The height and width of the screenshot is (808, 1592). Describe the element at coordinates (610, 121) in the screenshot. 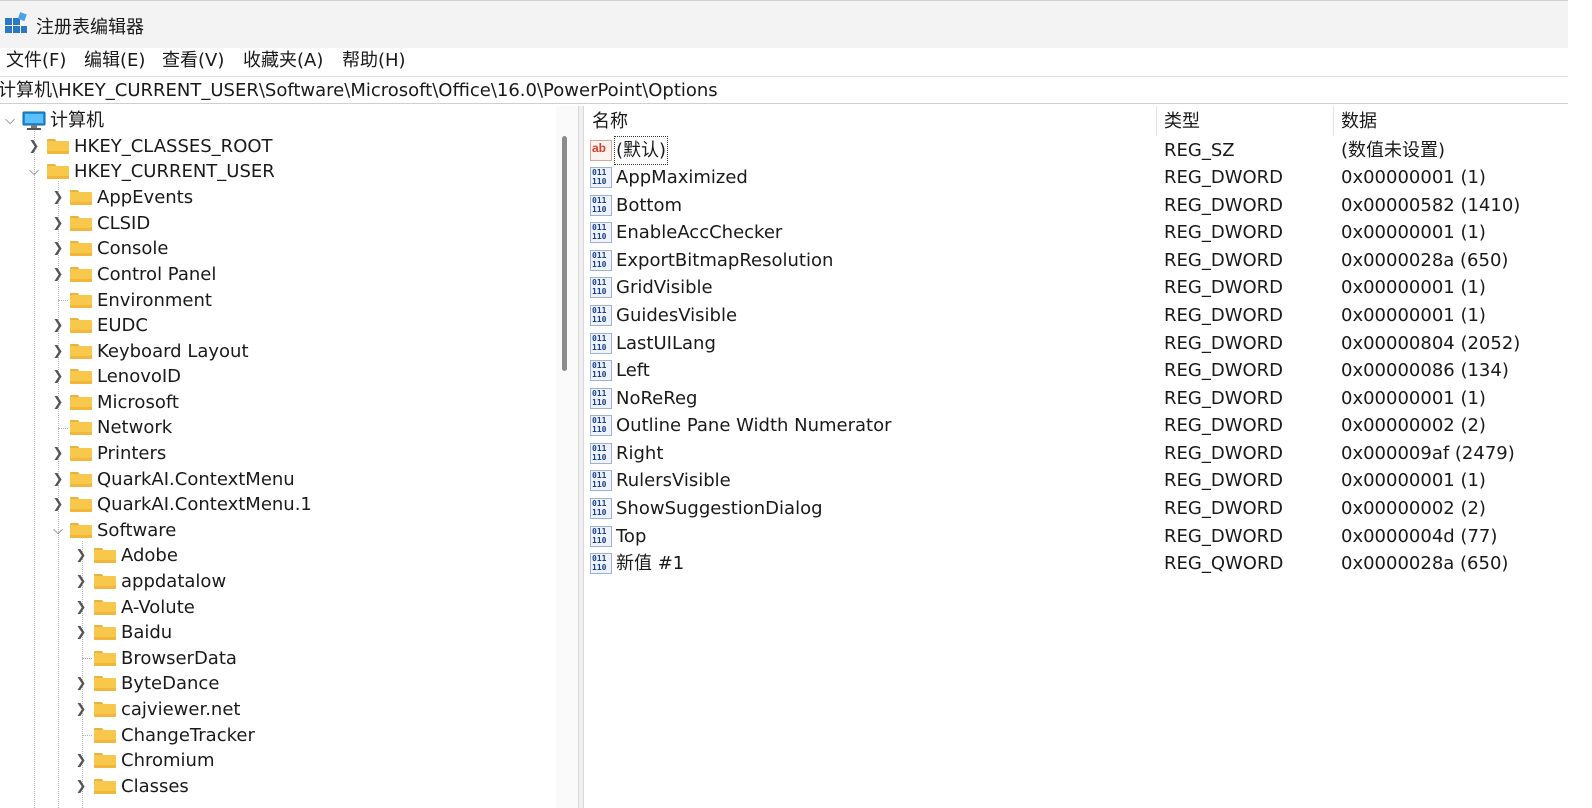

I see `column-header-name: 名称` at that location.